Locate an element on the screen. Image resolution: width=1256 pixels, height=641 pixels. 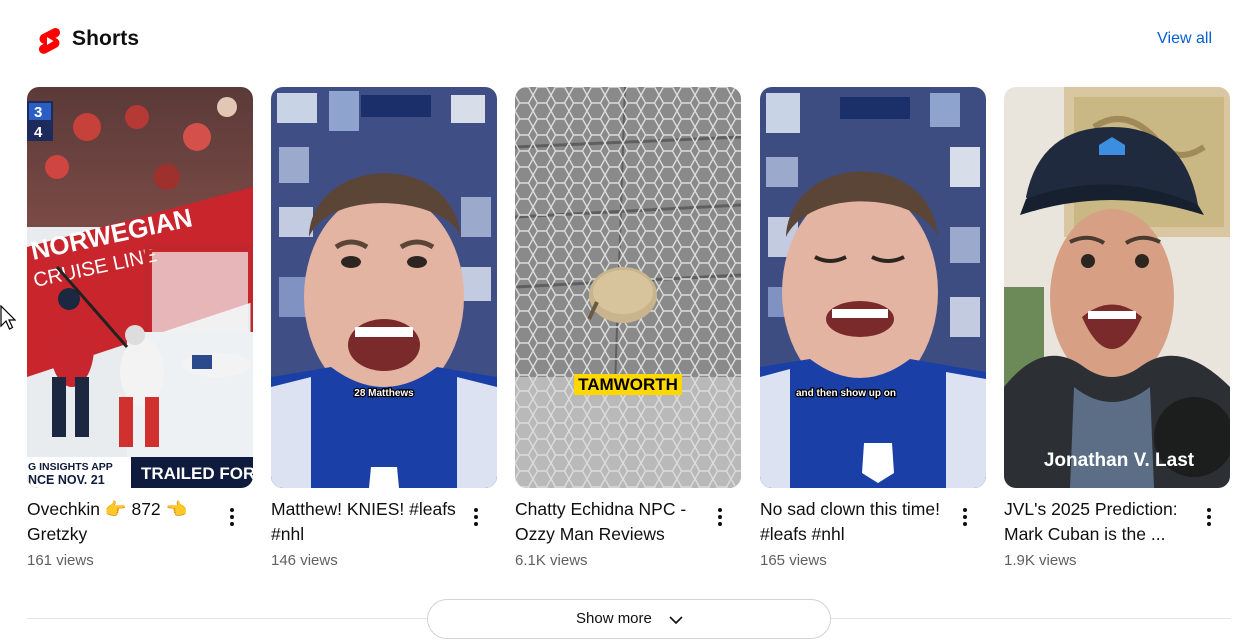
caption-text: Jonathan V. Last is located at coordinates (1119, 460).